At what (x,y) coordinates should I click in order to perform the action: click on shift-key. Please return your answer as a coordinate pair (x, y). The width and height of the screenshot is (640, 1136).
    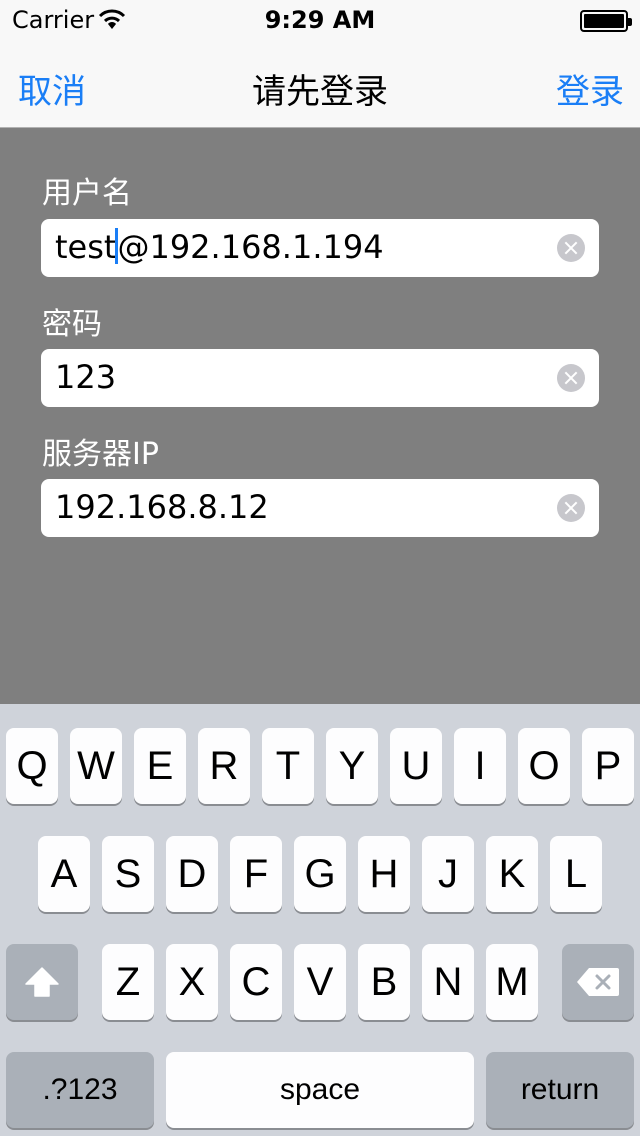
    Looking at the image, I should click on (42, 982).